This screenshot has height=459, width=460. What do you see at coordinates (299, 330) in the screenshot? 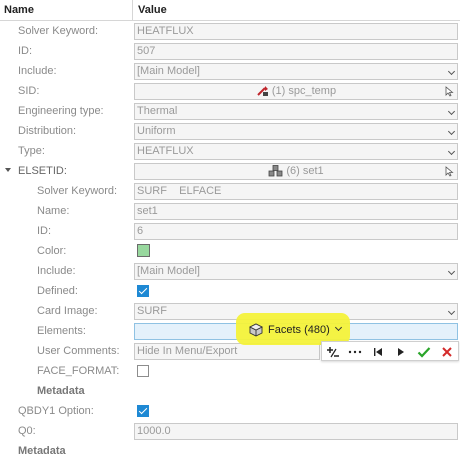
I see `facets-label: Facets (480)` at bounding box center [299, 330].